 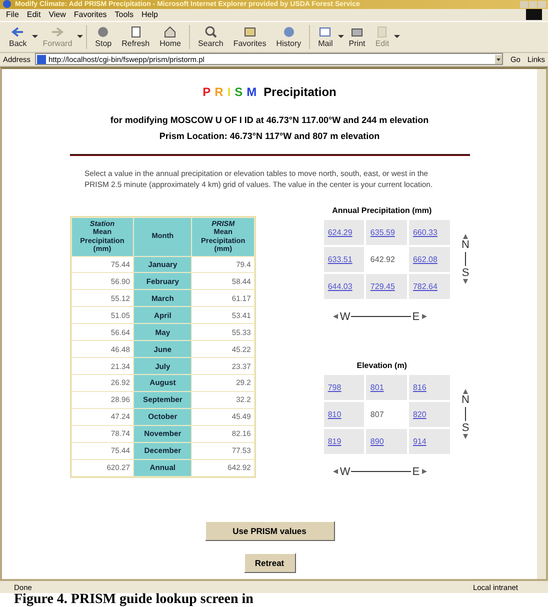 I want to click on toolbar-button: Print, so click(x=357, y=37).